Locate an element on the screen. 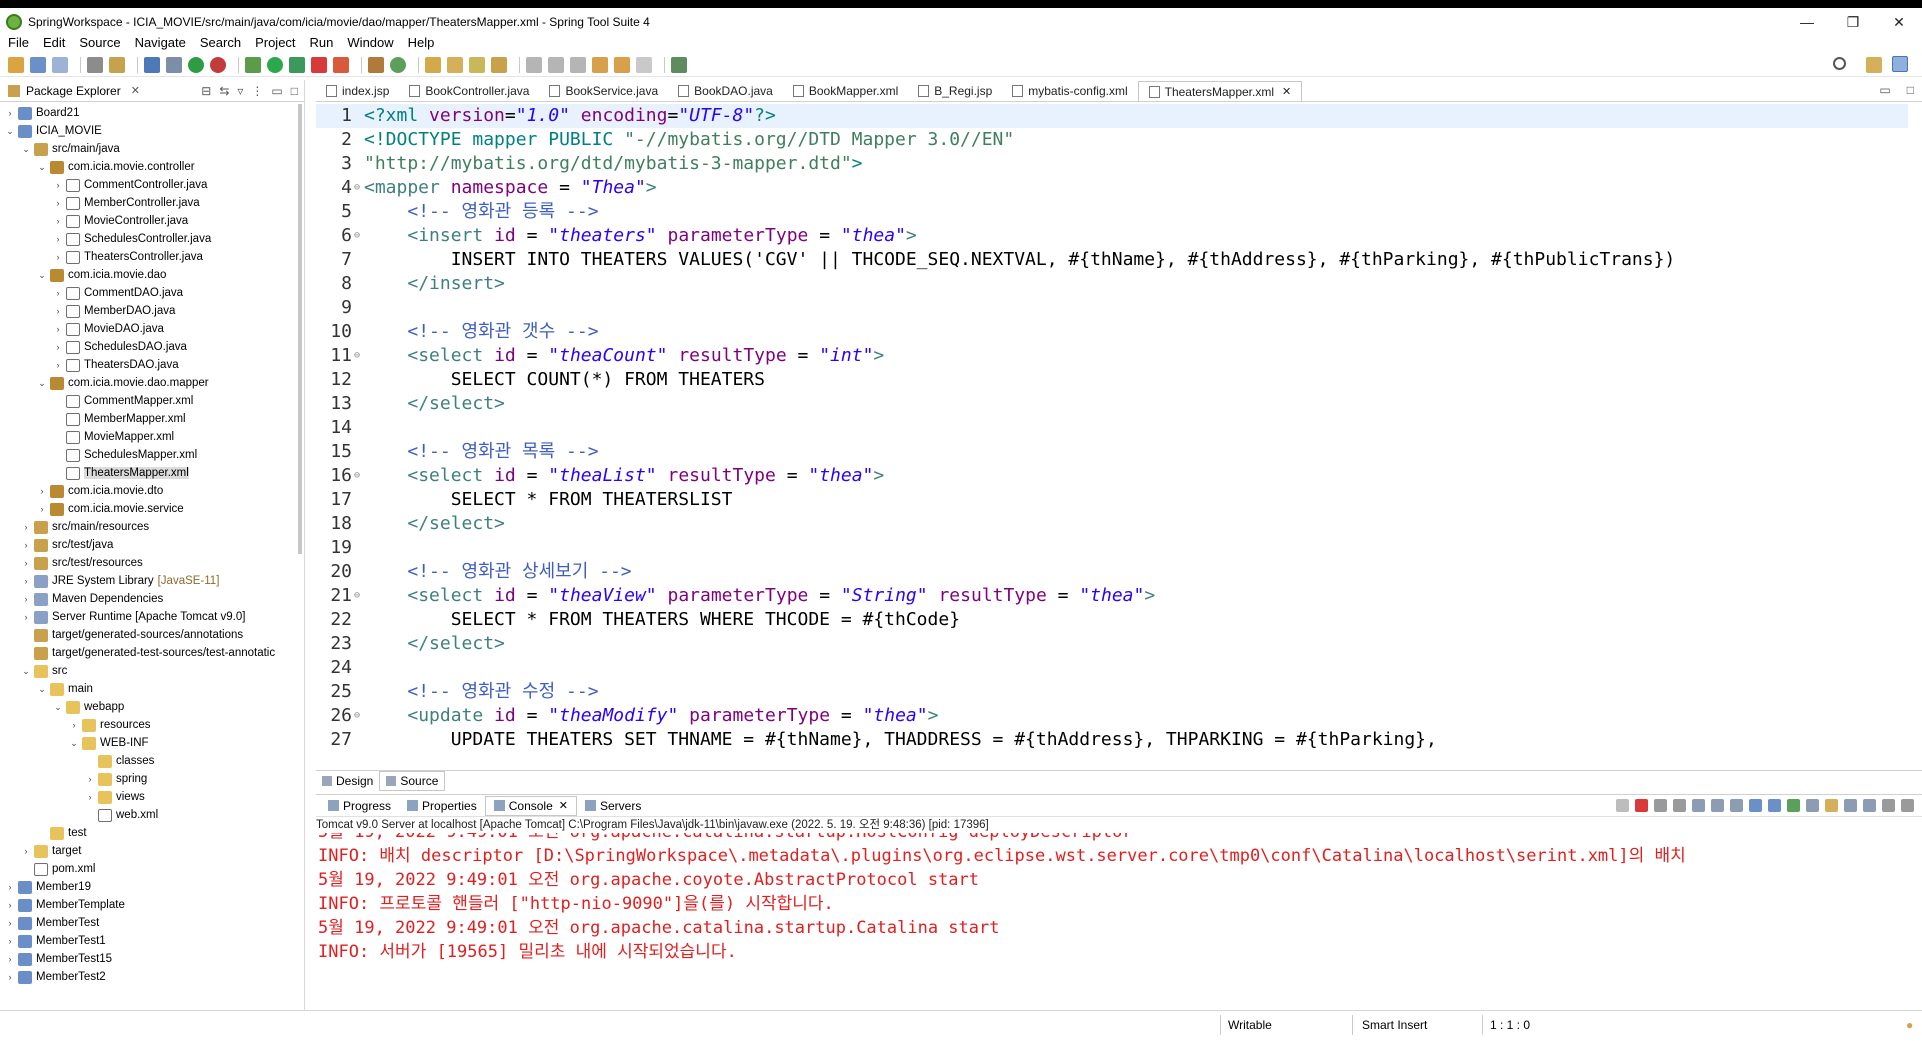 The height and width of the screenshot is (1041, 1922). previous-annotation-icon is located at coordinates (556, 64).